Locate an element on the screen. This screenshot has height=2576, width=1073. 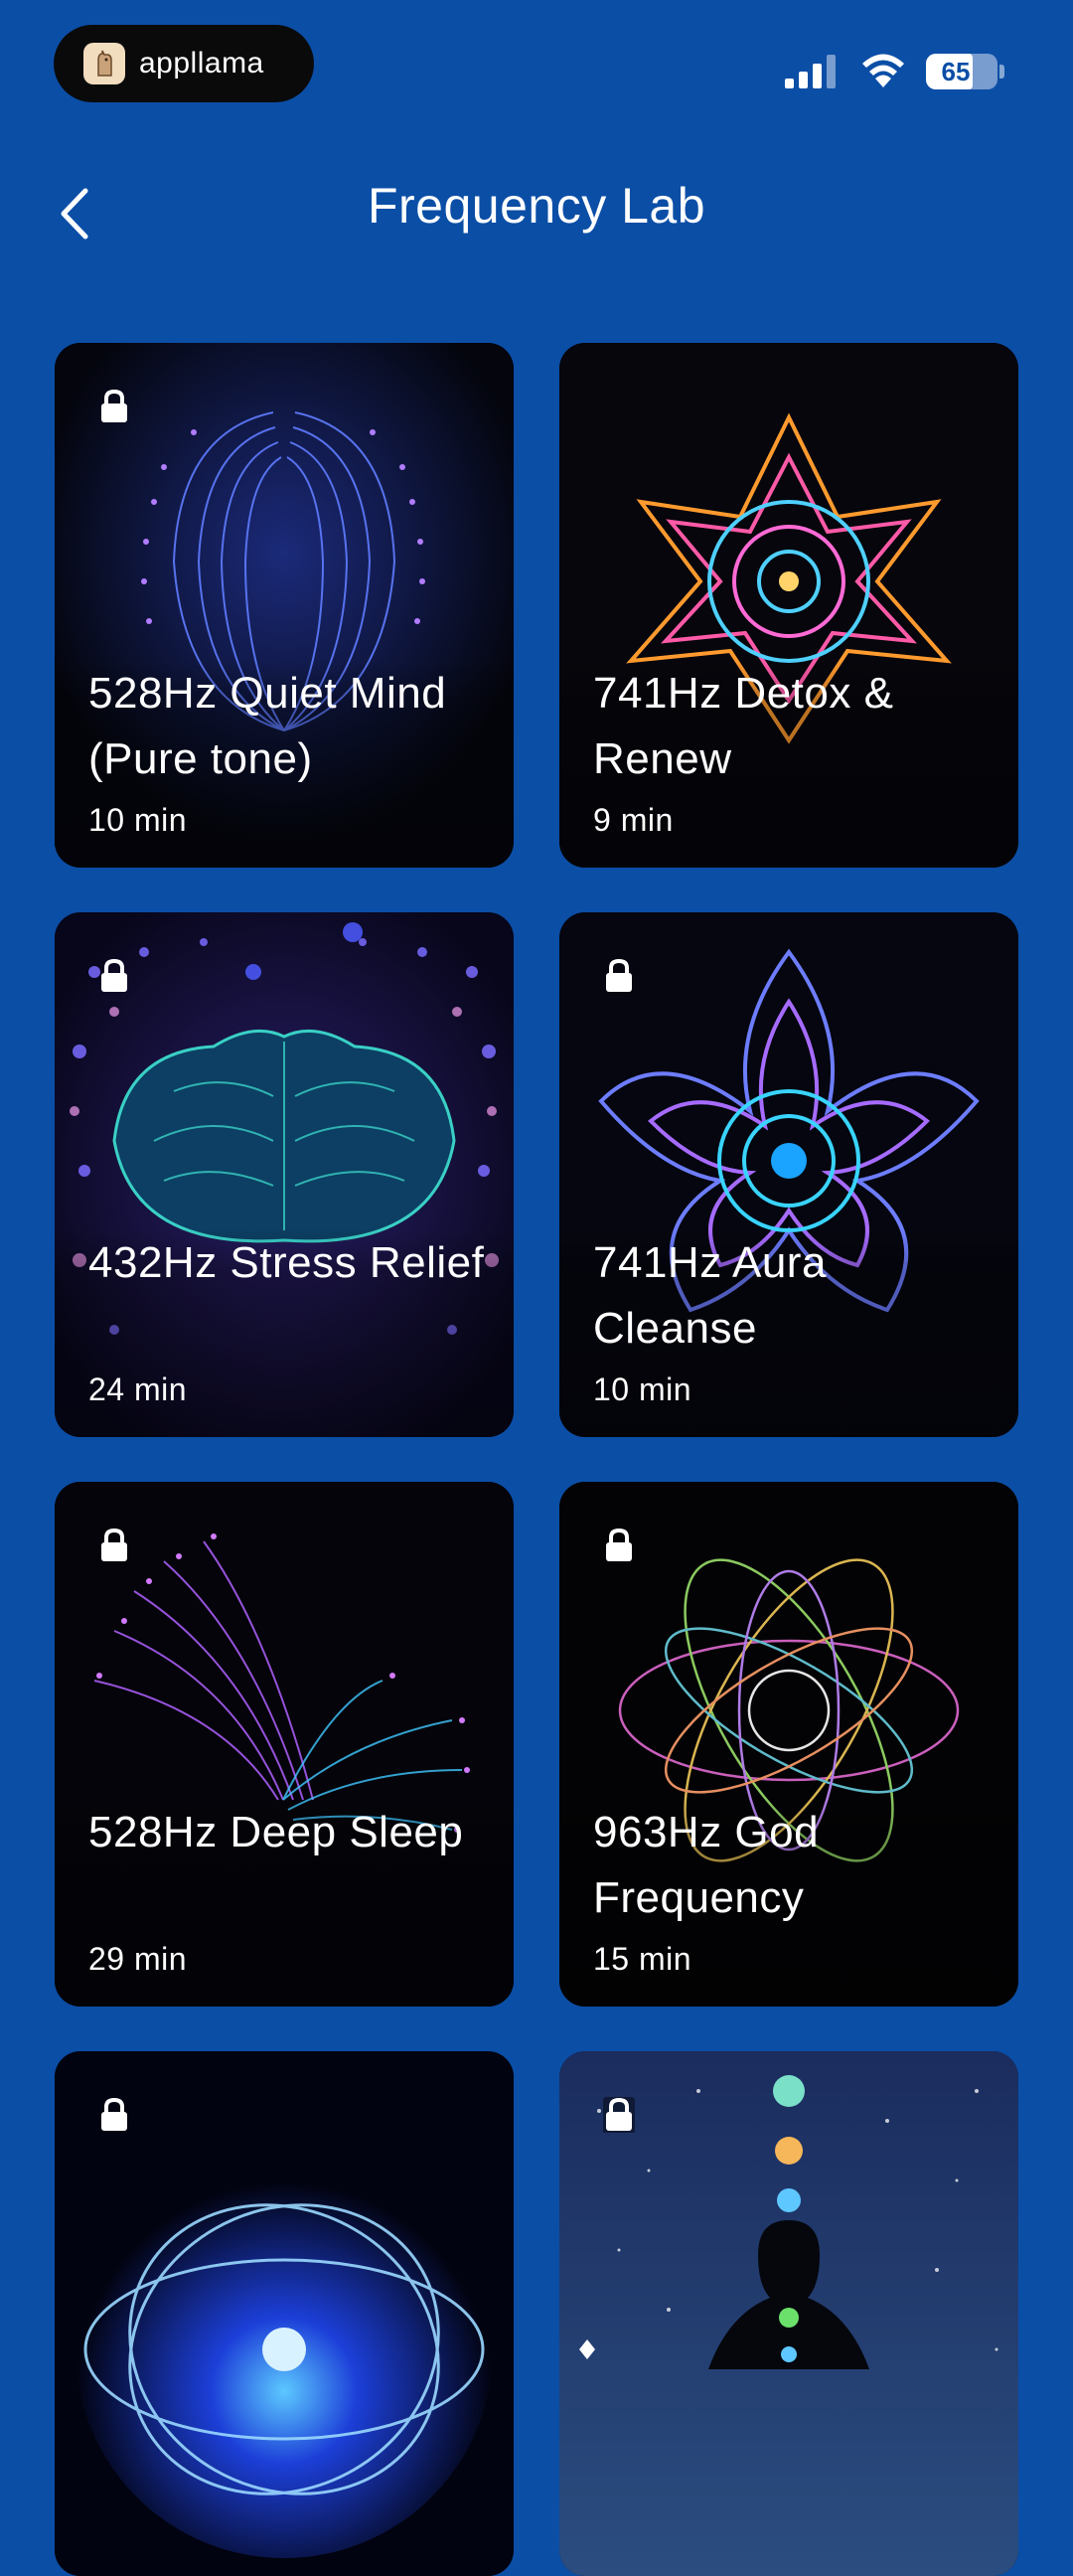
llama-logo-icon is located at coordinates (104, 63).